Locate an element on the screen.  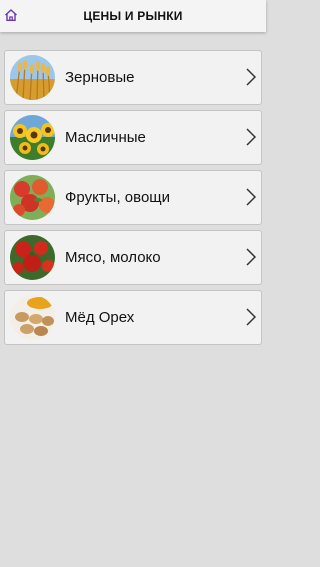
category-item-oilseeds: Масличные is located at coordinates (133, 137).